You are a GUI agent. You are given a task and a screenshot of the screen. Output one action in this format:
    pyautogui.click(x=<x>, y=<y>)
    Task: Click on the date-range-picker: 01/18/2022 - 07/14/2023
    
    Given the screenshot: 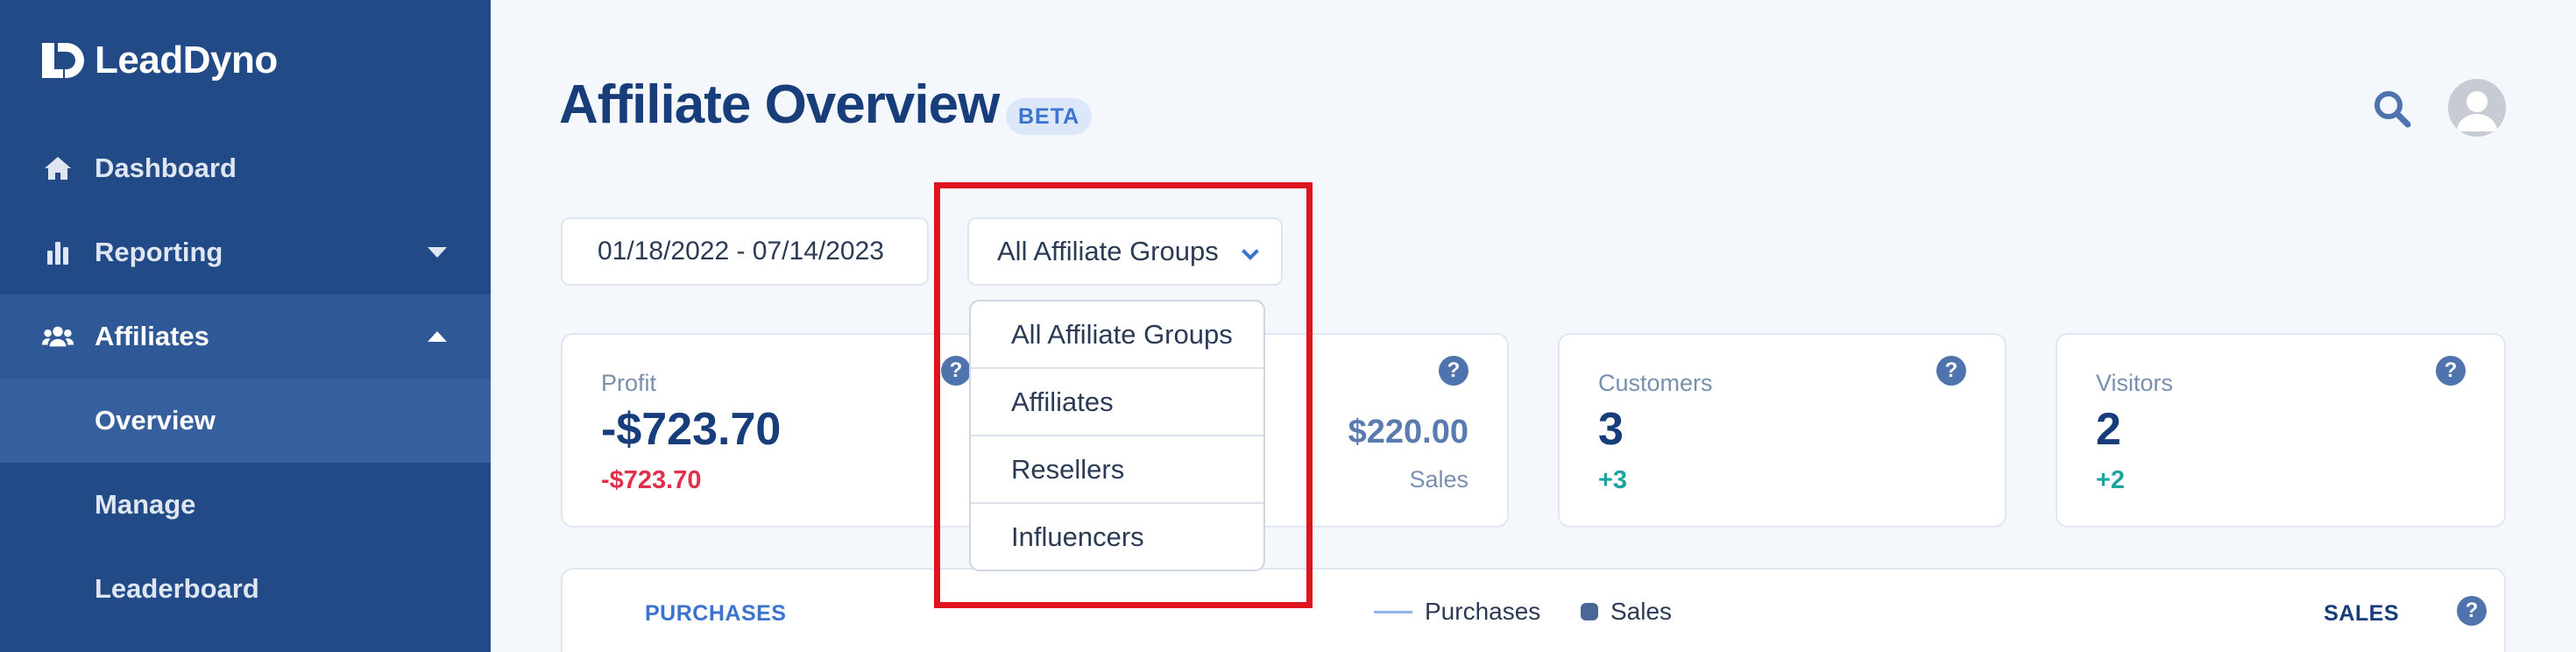 What is the action you would take?
    pyautogui.click(x=745, y=252)
    